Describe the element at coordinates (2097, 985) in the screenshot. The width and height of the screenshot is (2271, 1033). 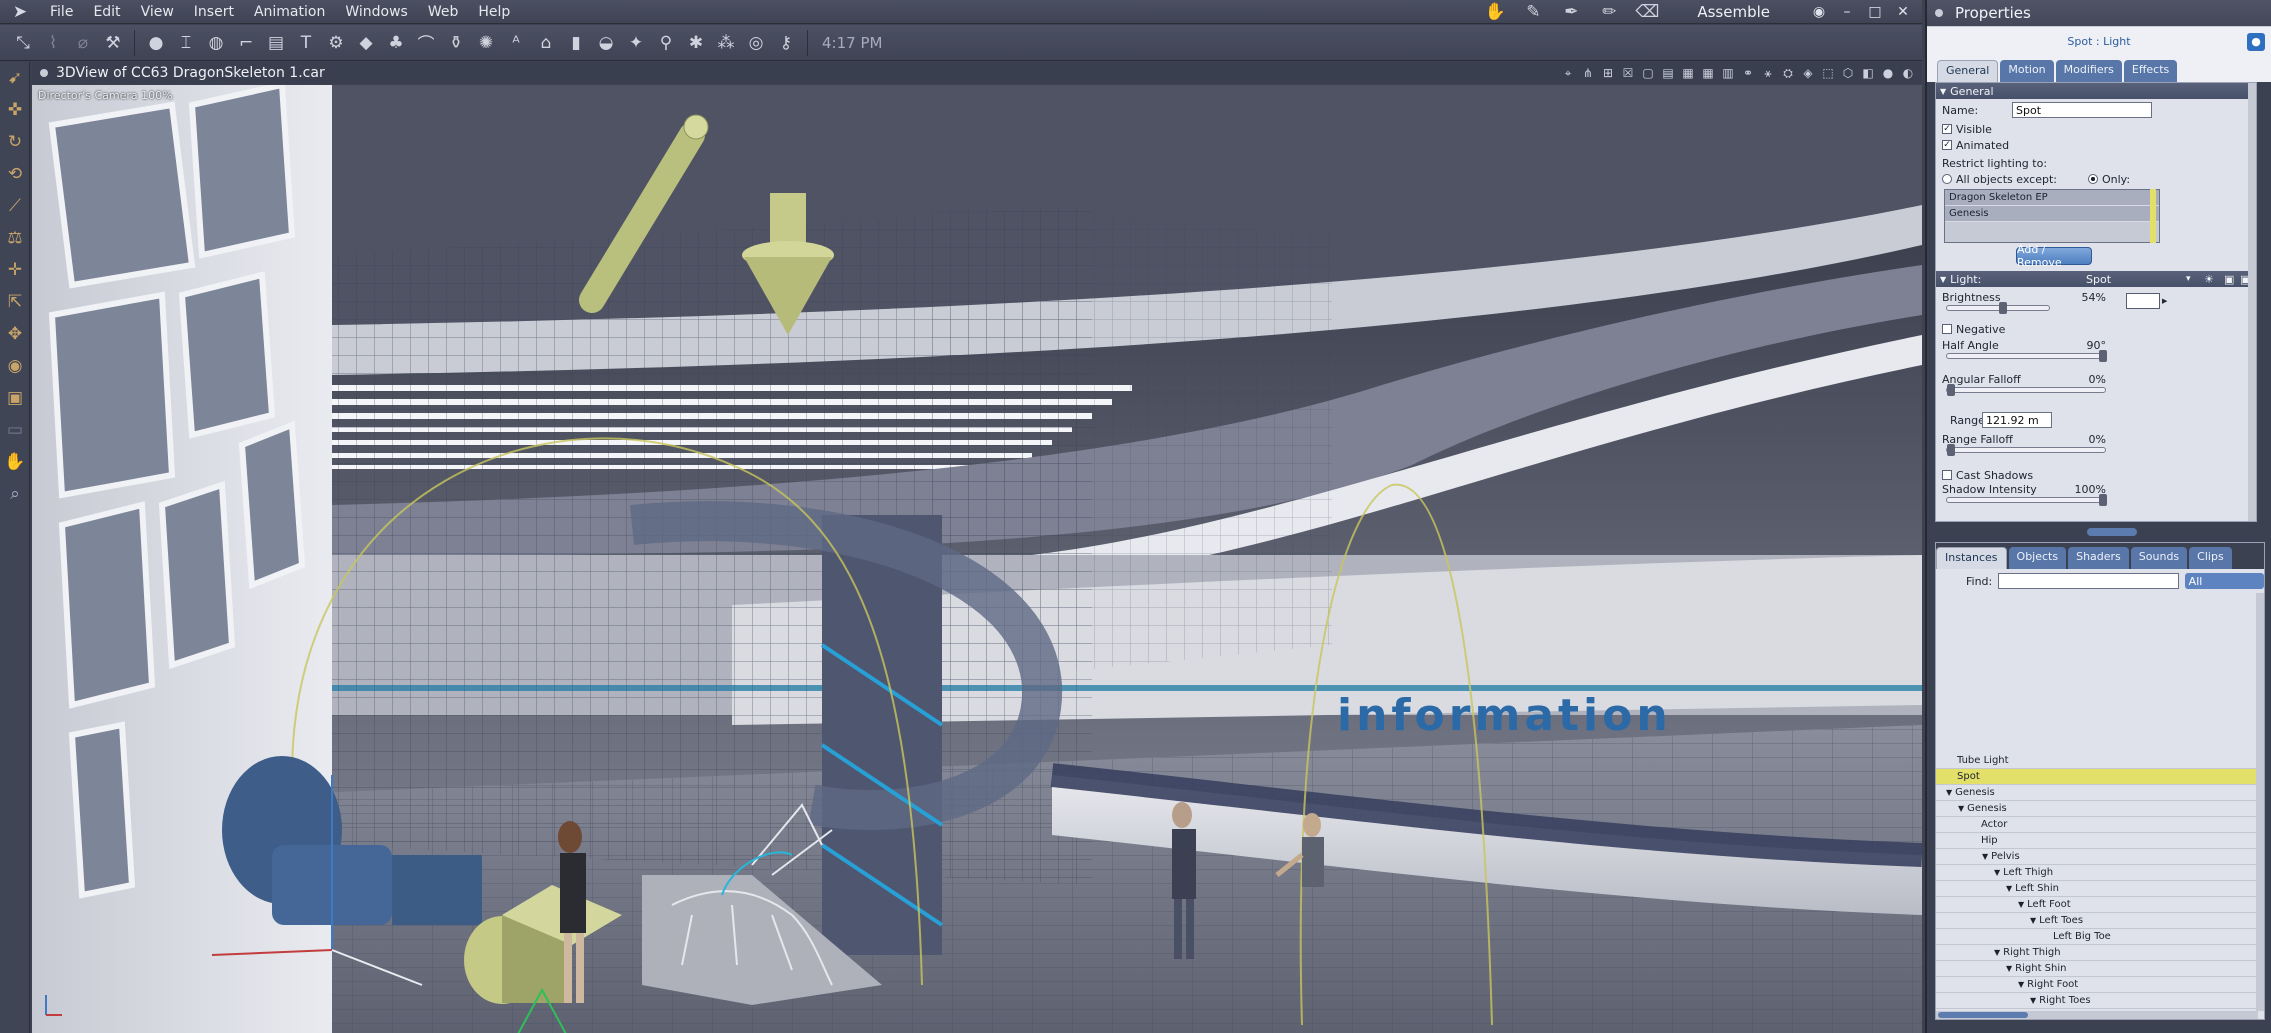
I see `tree-item: ▼ Right Foot` at that location.